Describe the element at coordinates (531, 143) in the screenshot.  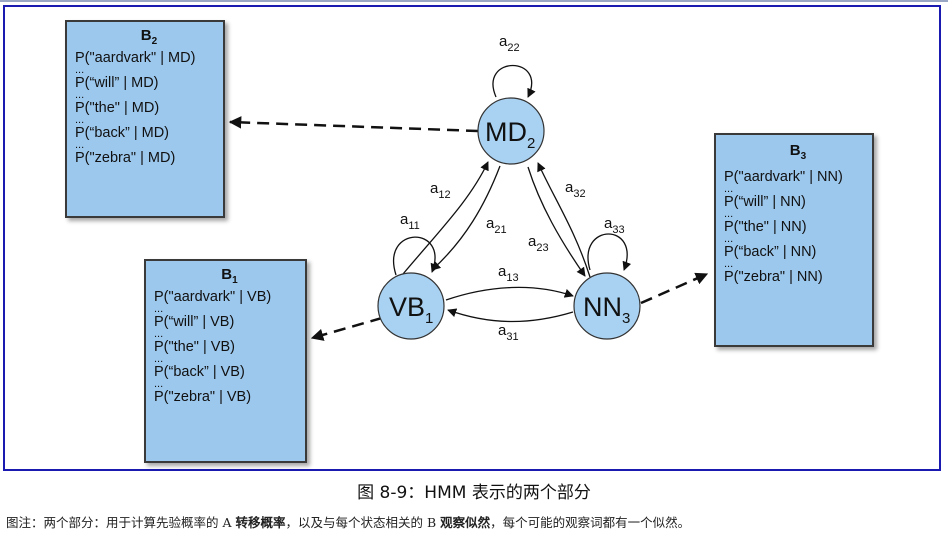
I see `state-md-sub: 2` at that location.